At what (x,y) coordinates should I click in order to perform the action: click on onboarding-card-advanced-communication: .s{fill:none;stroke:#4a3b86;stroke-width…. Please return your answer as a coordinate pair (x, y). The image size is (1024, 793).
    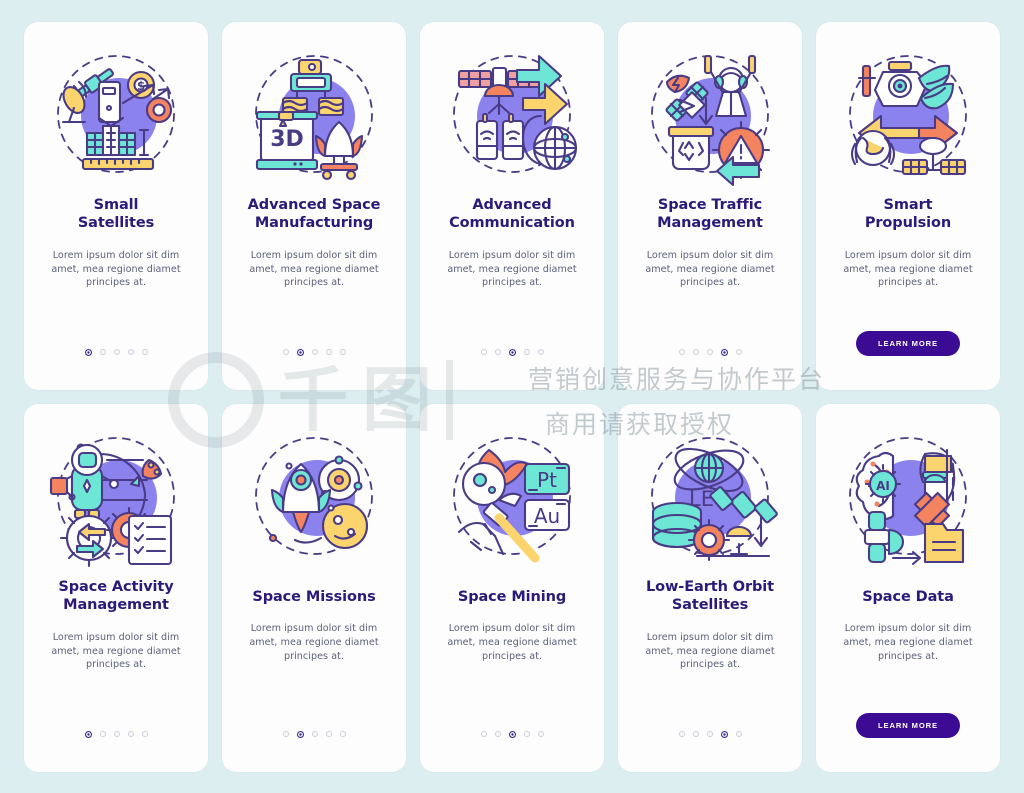
    Looking at the image, I should click on (512, 205).